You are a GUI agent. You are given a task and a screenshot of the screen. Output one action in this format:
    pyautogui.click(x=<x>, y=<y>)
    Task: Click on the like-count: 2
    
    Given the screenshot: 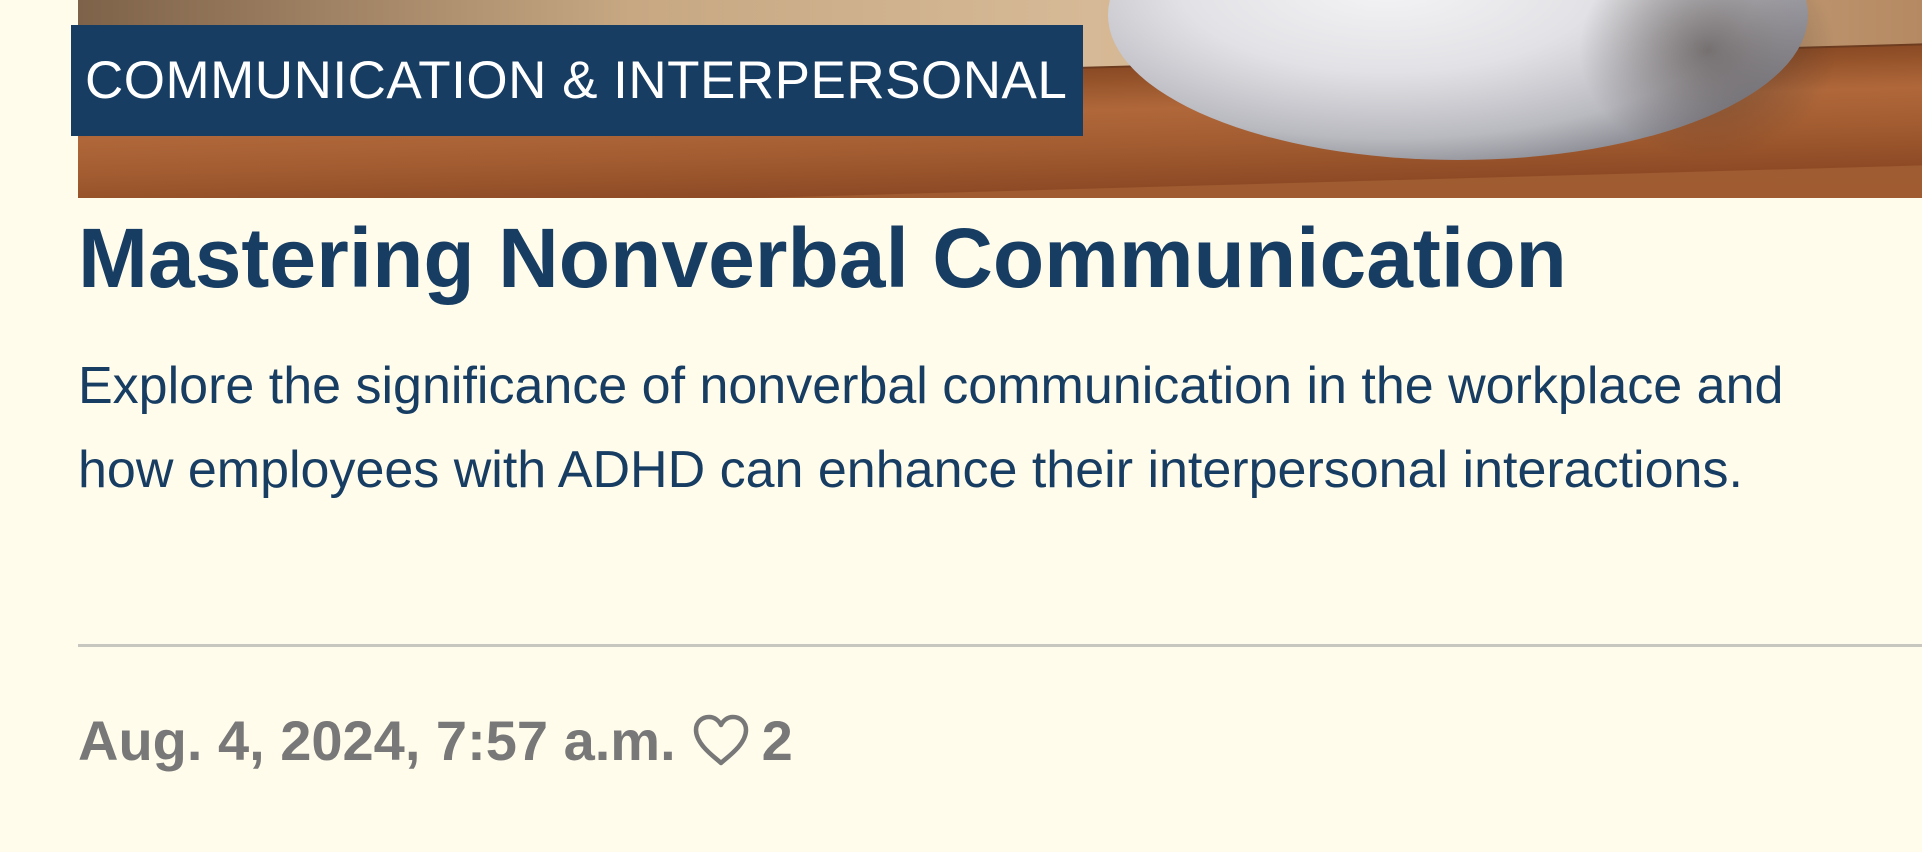 What is the action you would take?
    pyautogui.click(x=777, y=740)
    